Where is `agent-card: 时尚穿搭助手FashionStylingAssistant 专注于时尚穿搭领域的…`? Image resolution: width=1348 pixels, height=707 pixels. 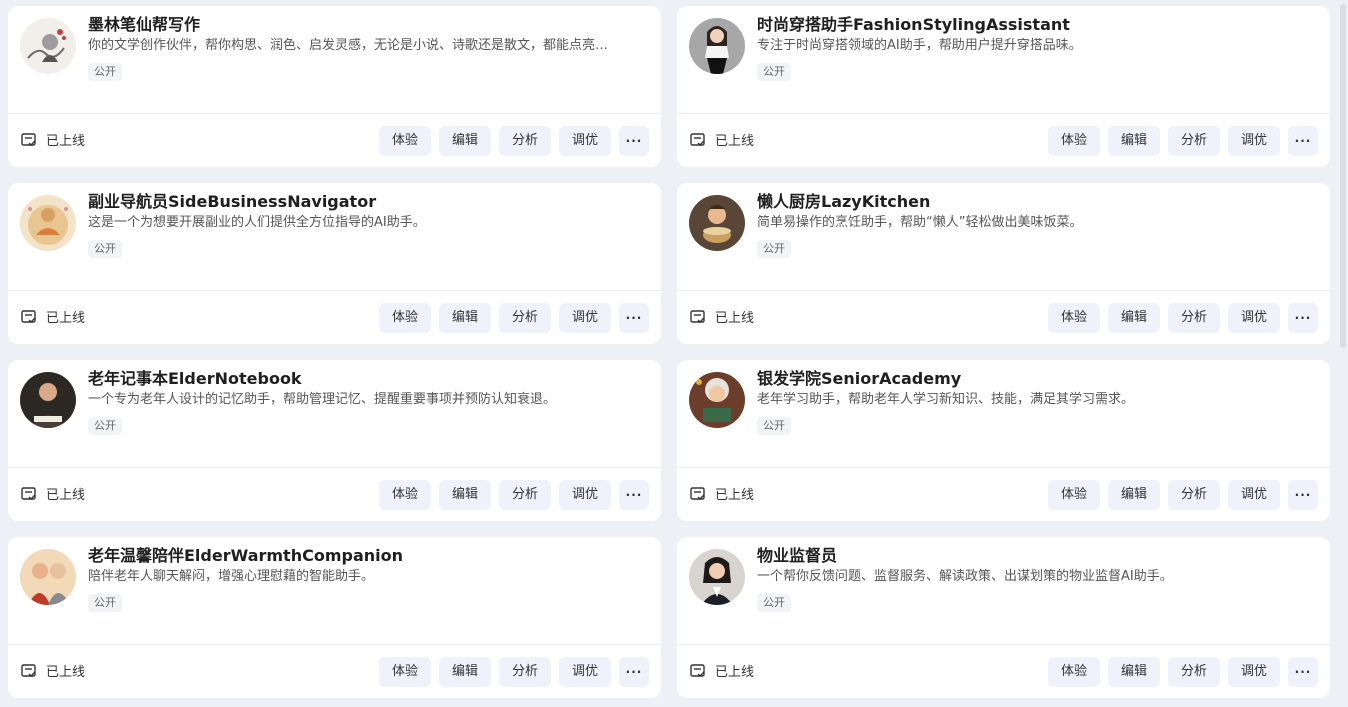
agent-card: 时尚穿搭助手FashionStylingAssistant 专注于时尚穿搭领域的… is located at coordinates (1003, 86).